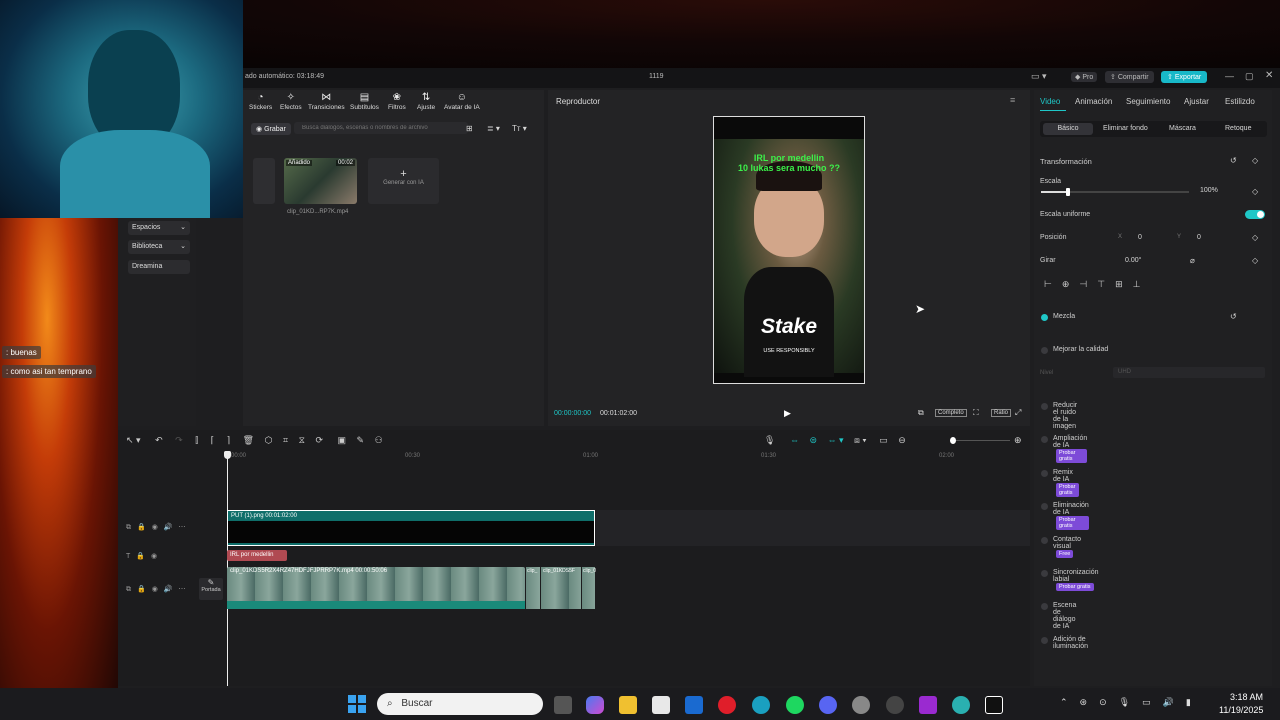  What do you see at coordinates (1084, 77) in the screenshot?
I see `pro-button: ◆ Pro` at bounding box center [1084, 77].